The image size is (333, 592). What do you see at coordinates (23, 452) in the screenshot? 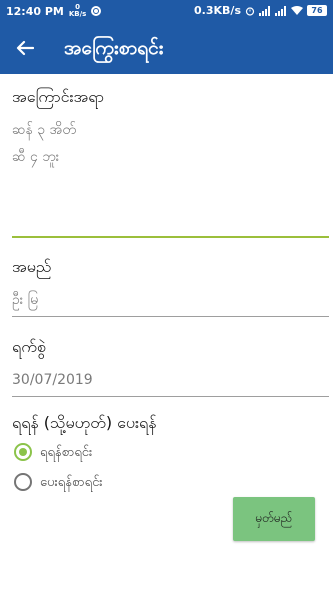
I see `receivable-radio` at bounding box center [23, 452].